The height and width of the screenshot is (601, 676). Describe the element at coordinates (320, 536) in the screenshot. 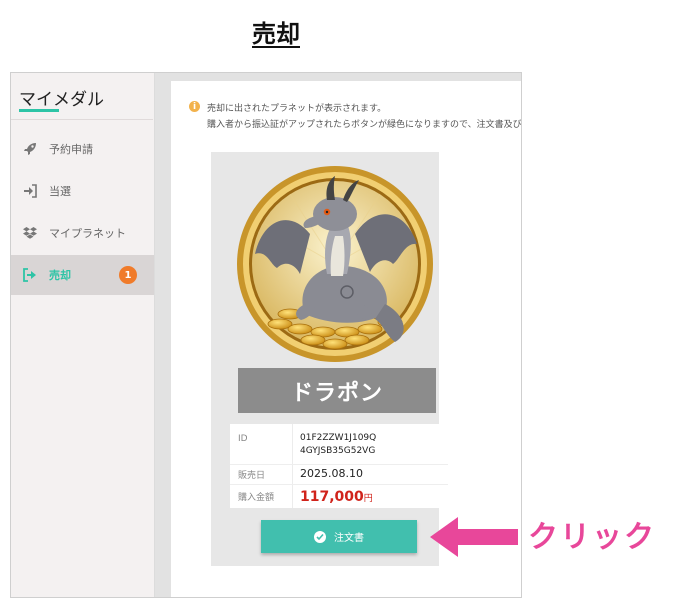

I see `check-circle-icon` at that location.